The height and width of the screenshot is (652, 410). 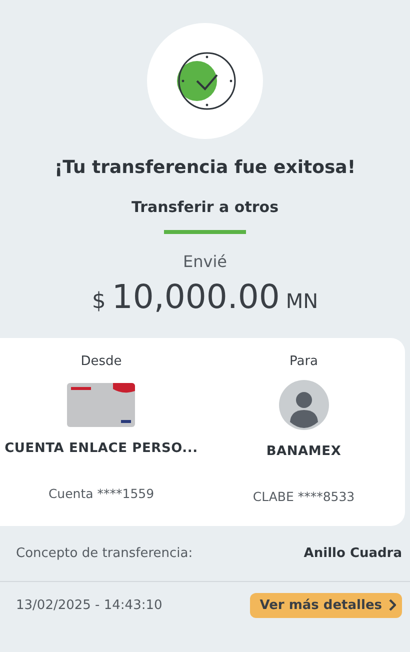 What do you see at coordinates (101, 405) in the screenshot?
I see `card-drawing` at bounding box center [101, 405].